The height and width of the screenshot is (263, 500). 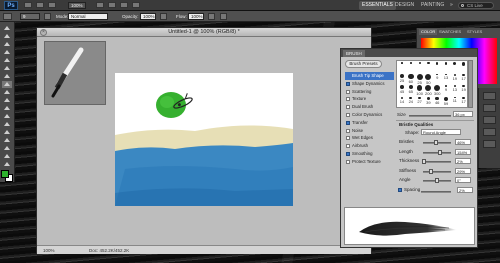 I want to click on brush-option-row: Dual Brush, so click(x=369, y=107).